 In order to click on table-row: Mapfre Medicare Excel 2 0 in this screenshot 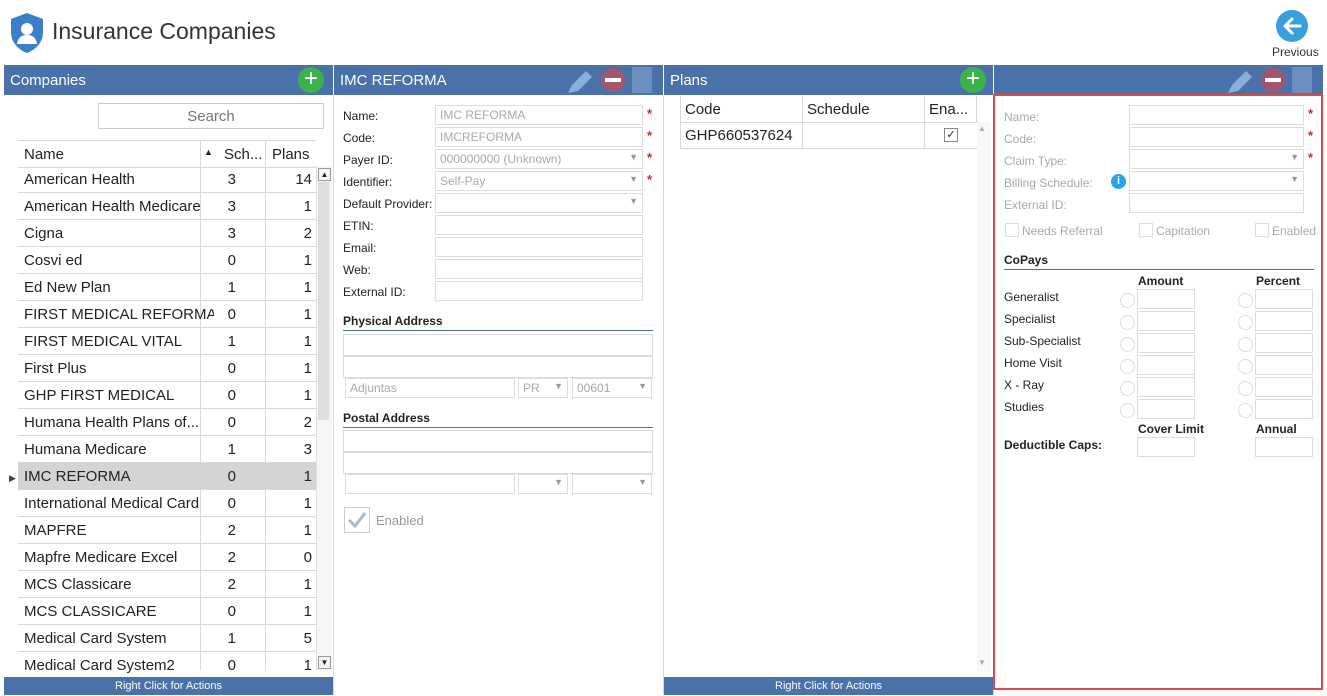, I will do `click(167, 557)`.